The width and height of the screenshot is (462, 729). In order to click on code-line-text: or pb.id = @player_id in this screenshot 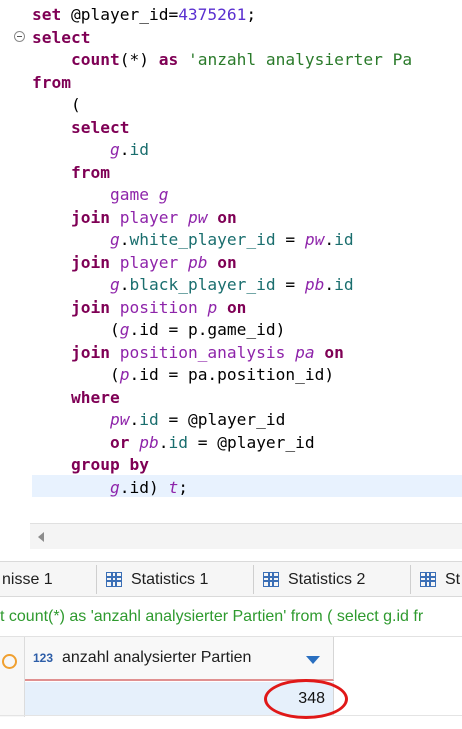, I will do `click(173, 443)`.